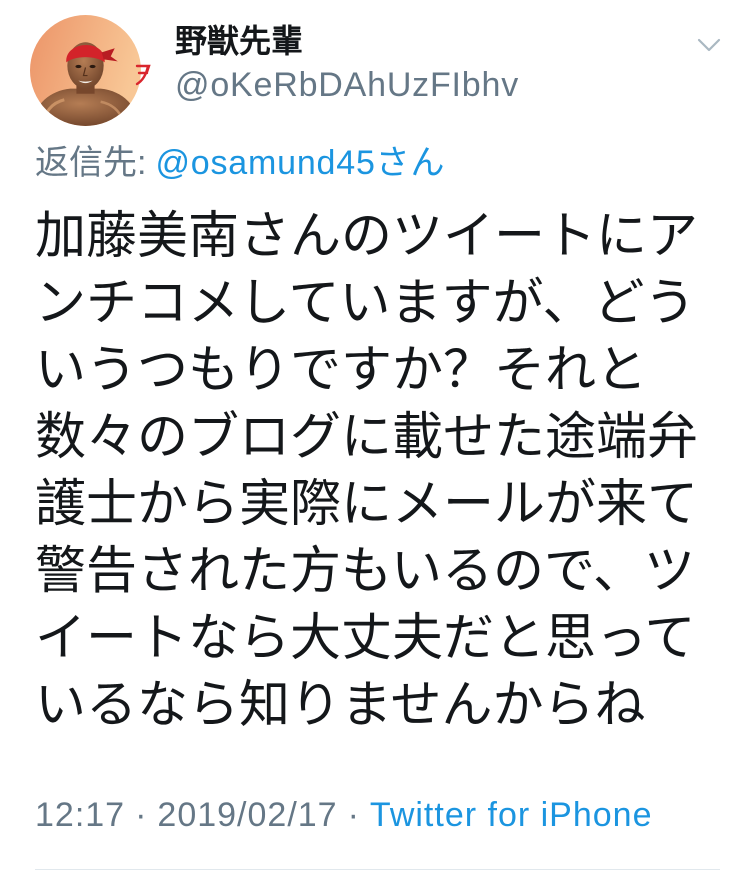 The width and height of the screenshot is (750, 883). Describe the element at coordinates (300, 163) in the screenshot. I see `reply-to-link: @osamund45さん` at that location.